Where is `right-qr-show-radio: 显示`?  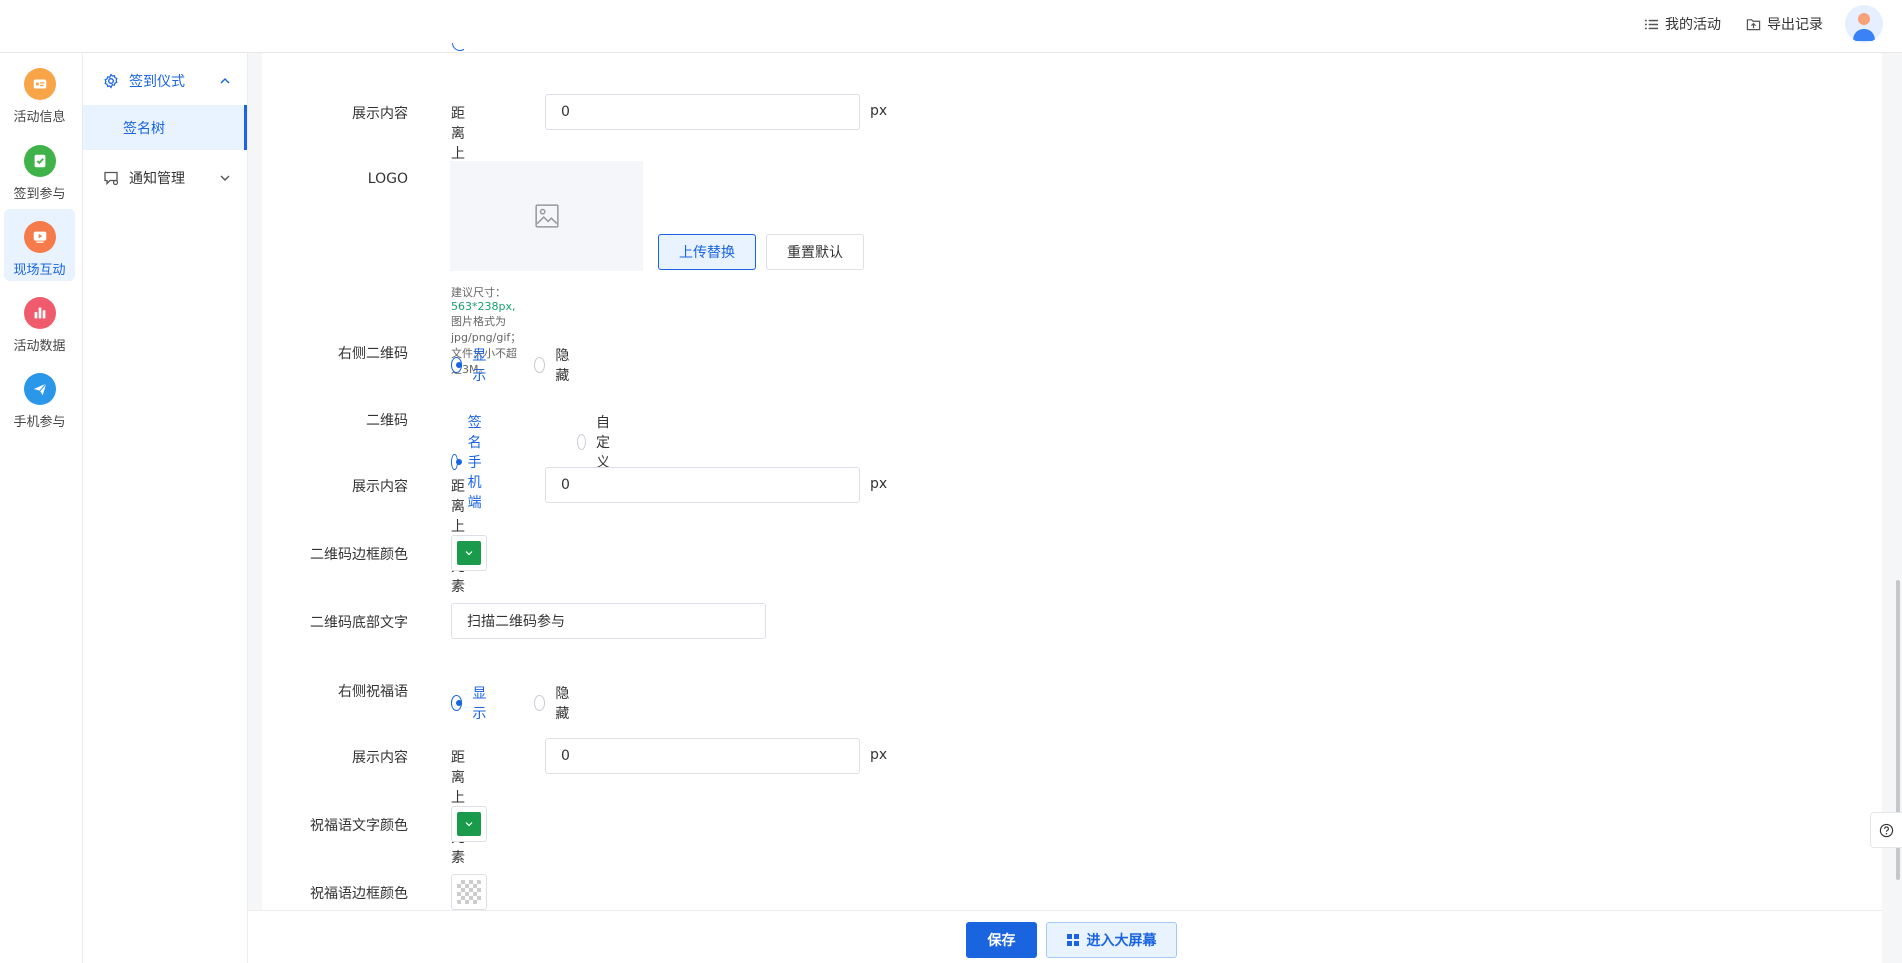
right-qr-show-radio: 显示 is located at coordinates (471, 365).